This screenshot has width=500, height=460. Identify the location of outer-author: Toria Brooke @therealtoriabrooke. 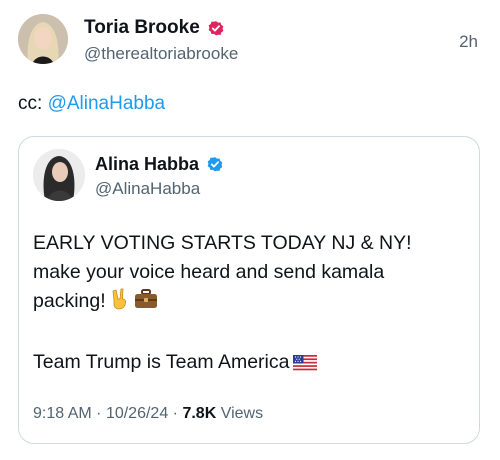
(161, 40).